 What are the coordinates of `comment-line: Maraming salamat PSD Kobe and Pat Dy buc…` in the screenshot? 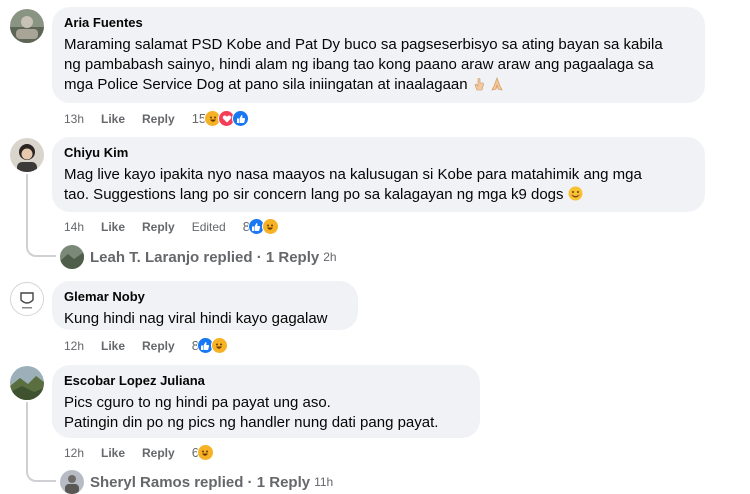 It's located at (363, 44).